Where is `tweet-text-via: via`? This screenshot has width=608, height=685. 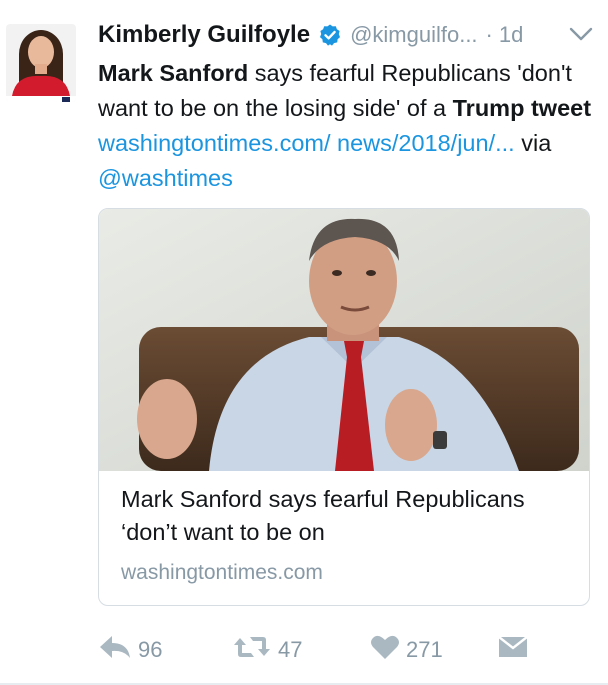
tweet-text-via: via is located at coordinates (533, 143).